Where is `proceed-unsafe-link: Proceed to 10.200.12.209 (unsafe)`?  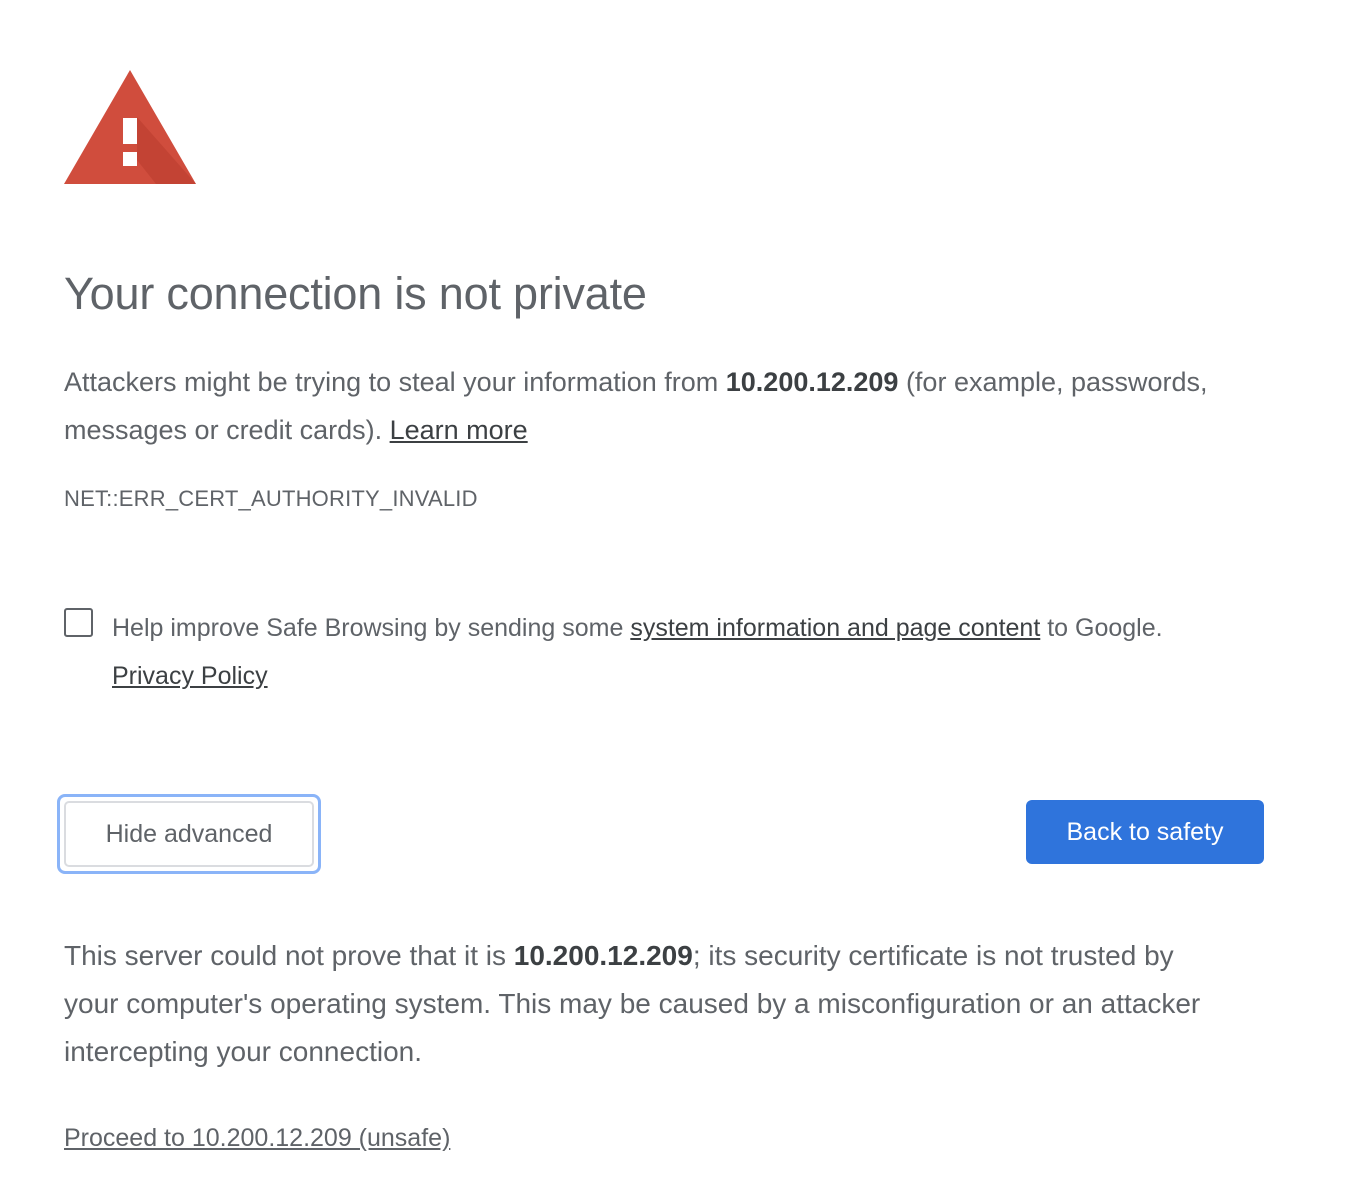
proceed-unsafe-link: Proceed to 10.200.12.209 (unsafe) is located at coordinates (257, 1138).